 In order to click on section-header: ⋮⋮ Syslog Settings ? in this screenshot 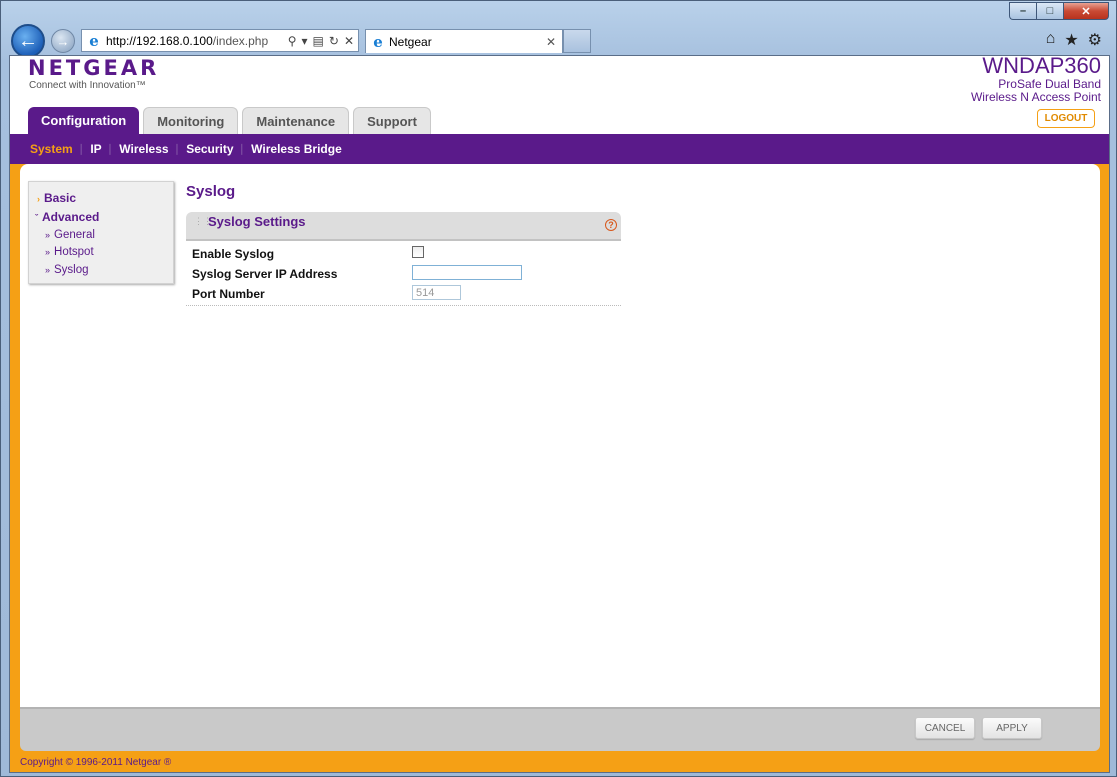, I will do `click(403, 226)`.